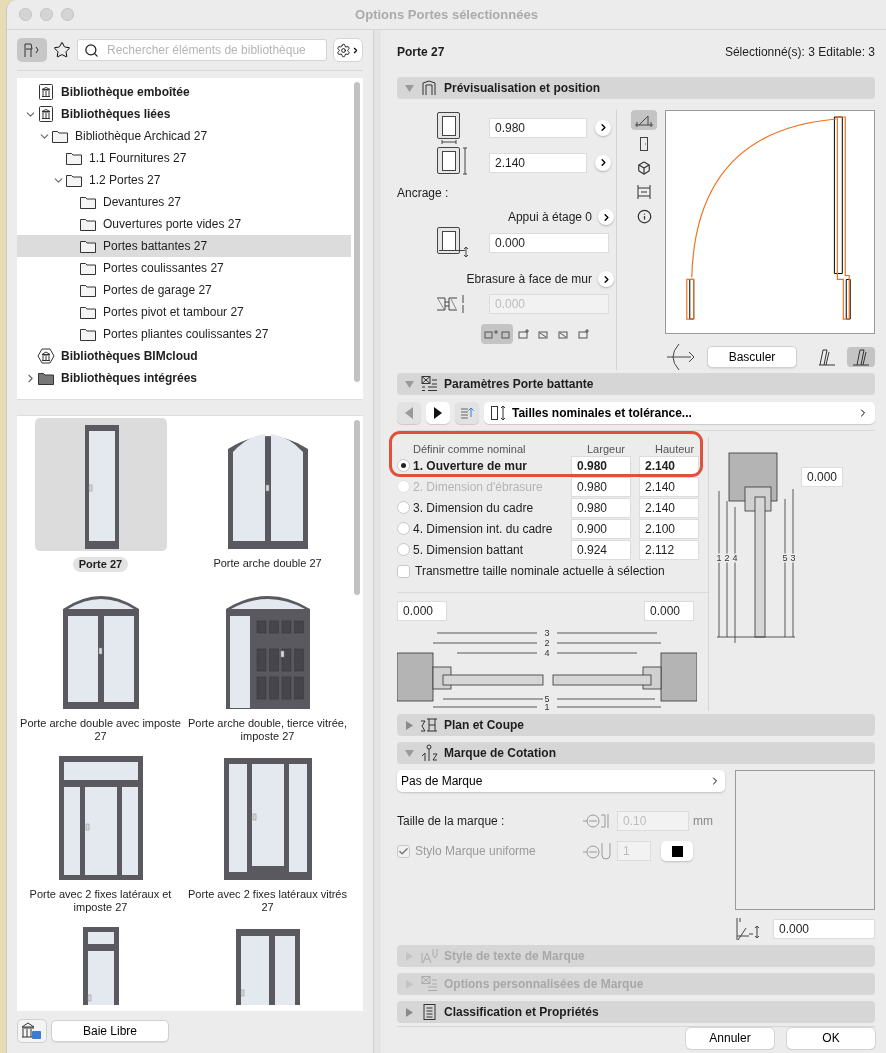 This screenshot has width=886, height=1053. What do you see at coordinates (184, 114) in the screenshot?
I see `tree-item: Bibliothèques liées` at bounding box center [184, 114].